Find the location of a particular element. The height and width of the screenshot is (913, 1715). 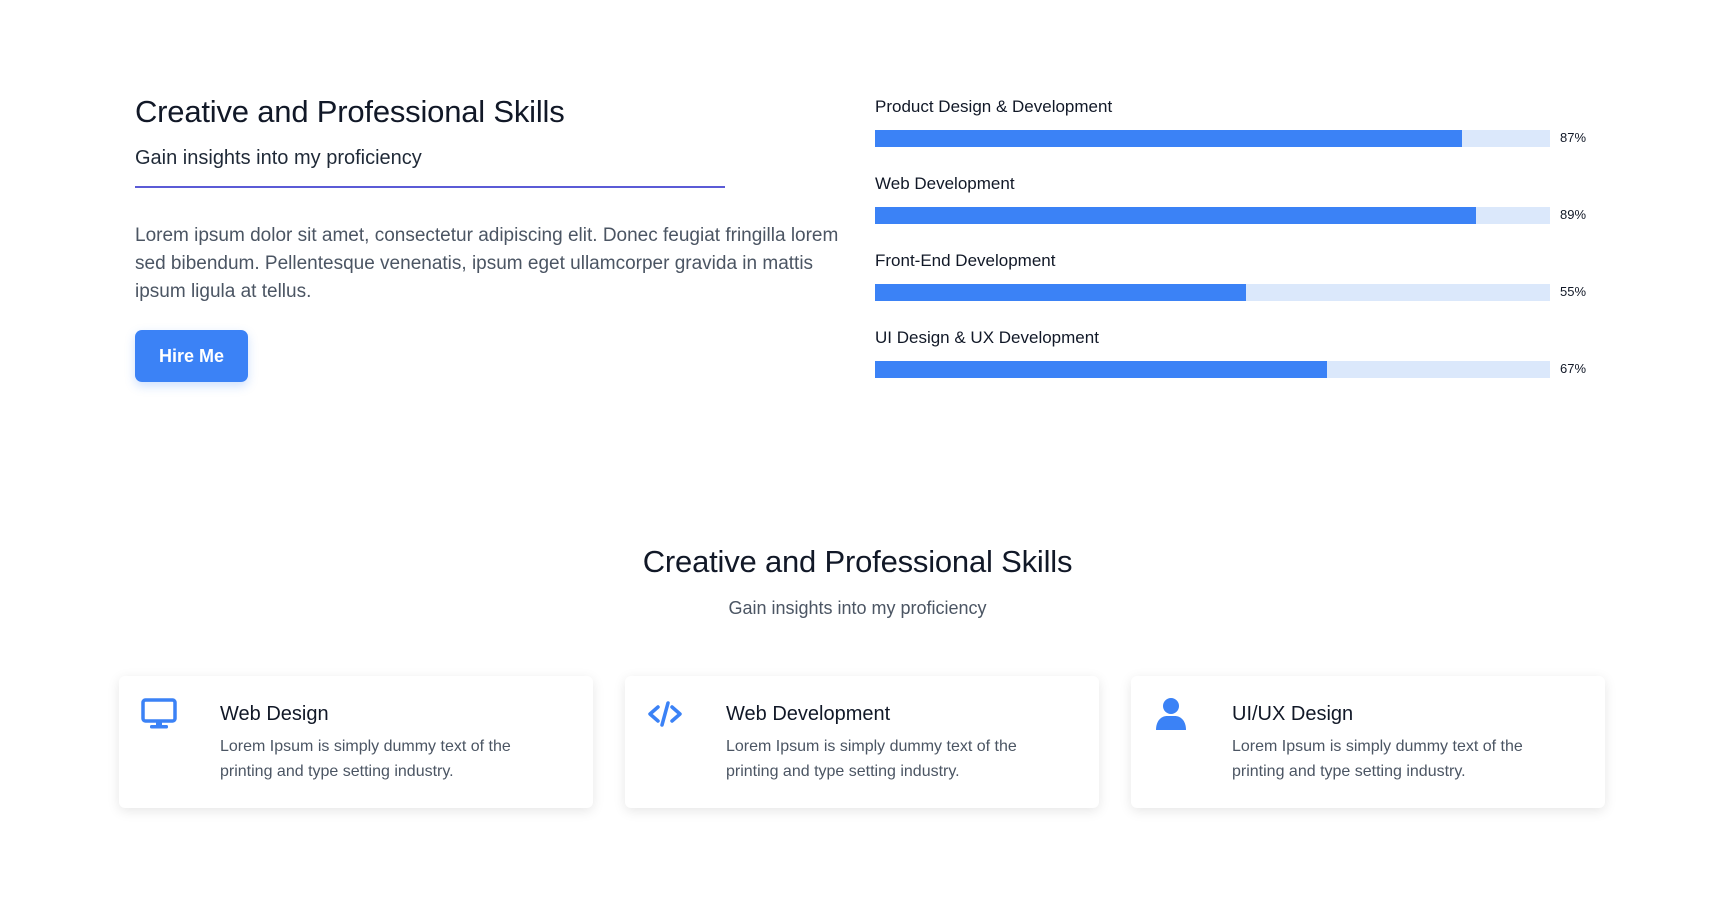

skill-item: Product Design & Development 87% is located at coordinates (1235, 134).